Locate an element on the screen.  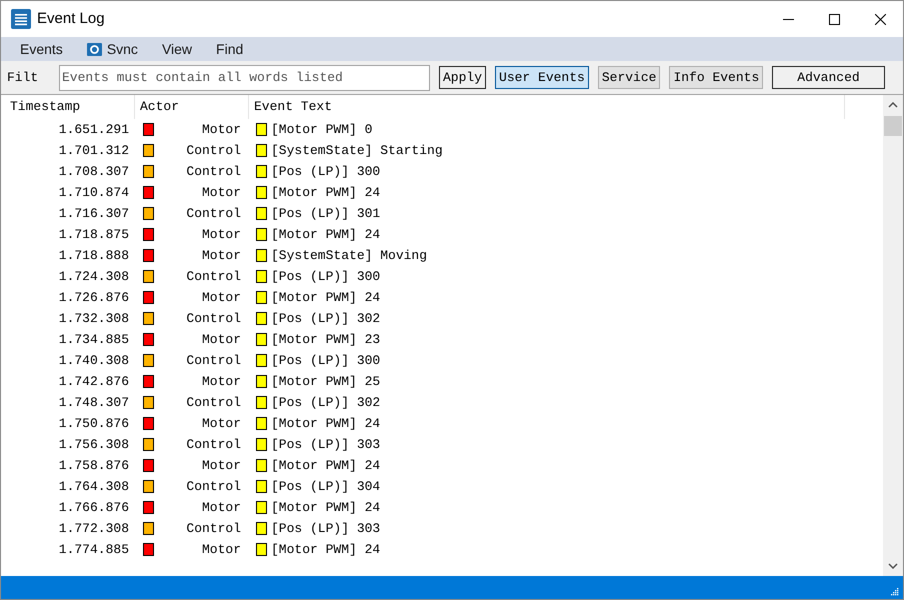
event-text-cell-text: [Pos (LP)] 304 is located at coordinates (325, 487).